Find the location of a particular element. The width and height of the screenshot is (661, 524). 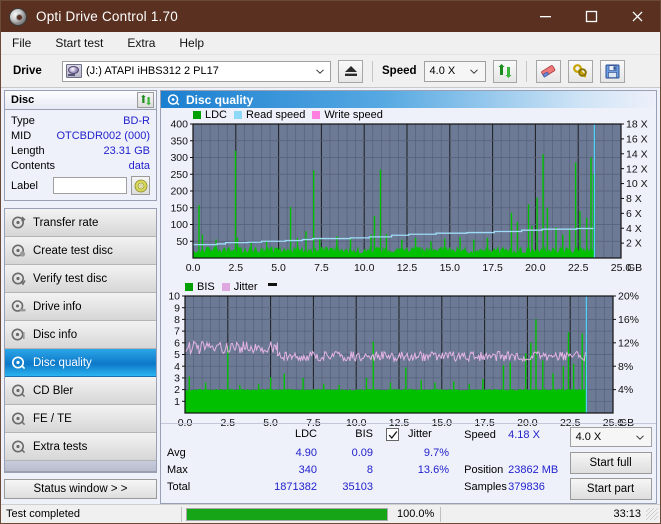

sidebar-item-drive-info: Drive info is located at coordinates (80, 307).